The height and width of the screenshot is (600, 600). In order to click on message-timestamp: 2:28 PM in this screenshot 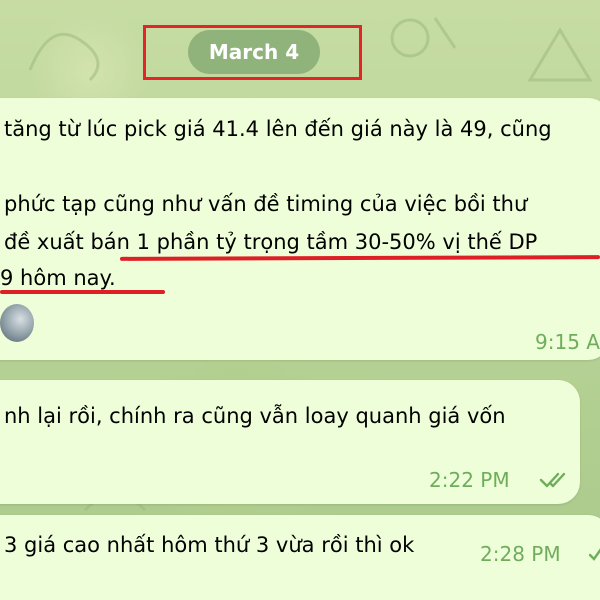, I will do `click(520, 554)`.